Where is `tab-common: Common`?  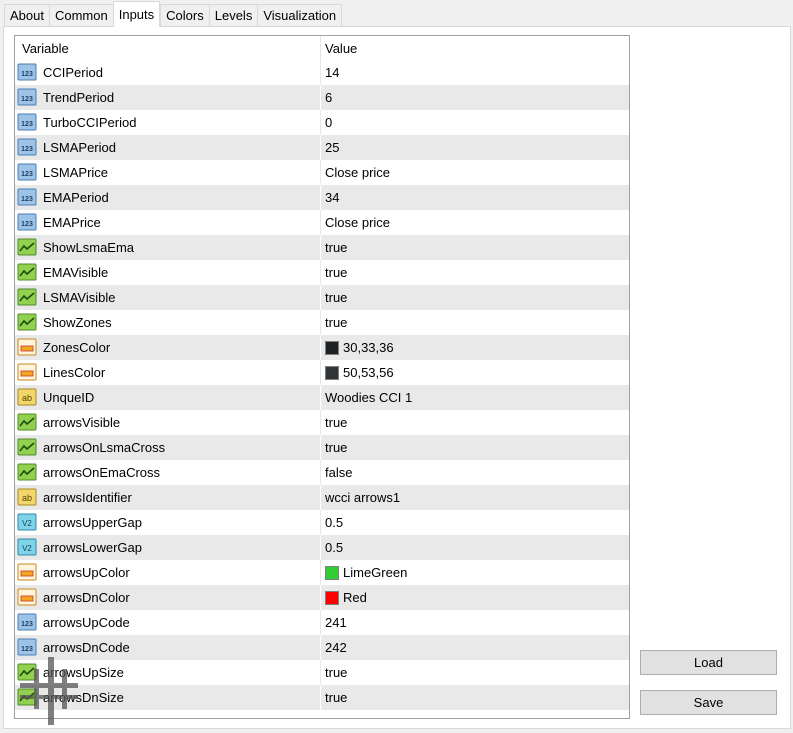 tab-common: Common is located at coordinates (80, 15).